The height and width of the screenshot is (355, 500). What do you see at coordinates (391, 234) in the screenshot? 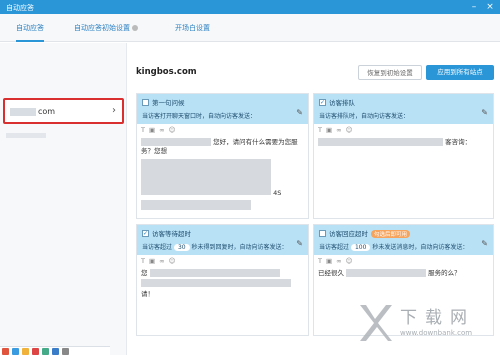
I see `status-badge: 勾选后即可用` at bounding box center [391, 234].